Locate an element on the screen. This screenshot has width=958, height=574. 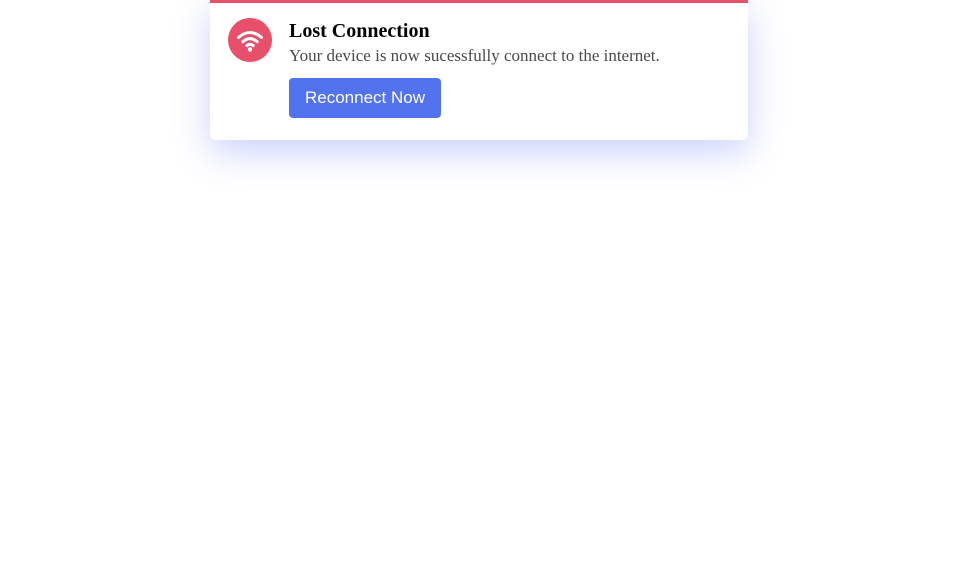
reconnect-button: Reconnect Now is located at coordinates (365, 98).